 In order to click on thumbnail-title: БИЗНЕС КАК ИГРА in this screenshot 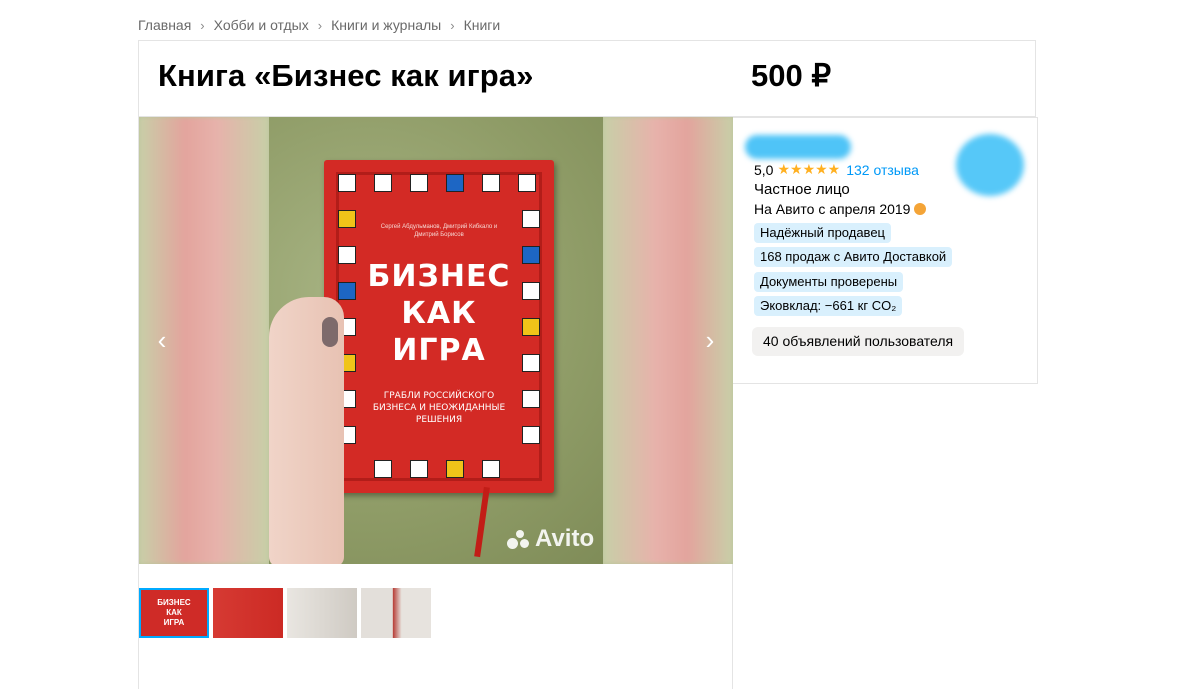, I will do `click(174, 612)`.